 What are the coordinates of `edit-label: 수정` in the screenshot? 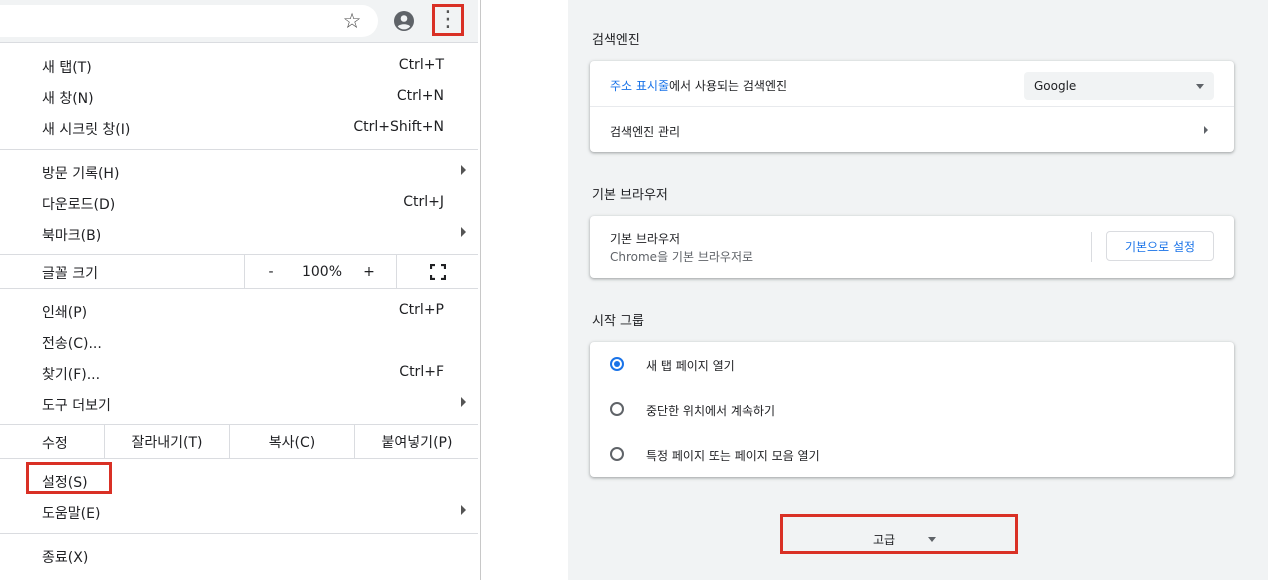 It's located at (55, 444).